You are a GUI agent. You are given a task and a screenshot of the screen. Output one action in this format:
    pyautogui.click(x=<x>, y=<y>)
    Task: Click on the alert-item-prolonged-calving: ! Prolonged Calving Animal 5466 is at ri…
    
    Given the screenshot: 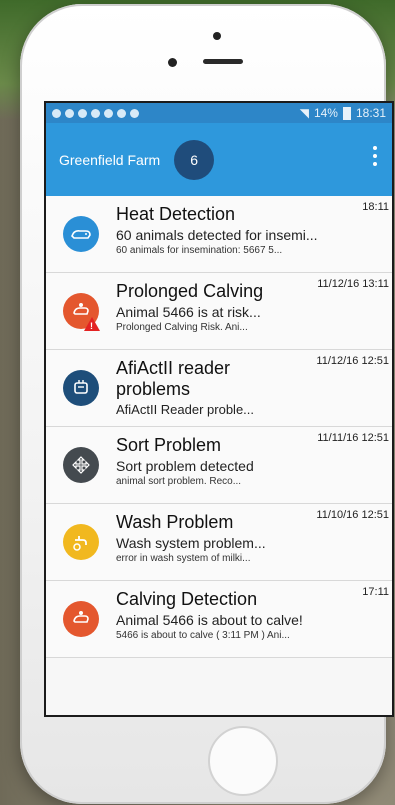 What is the action you would take?
    pyautogui.click(x=219, y=311)
    